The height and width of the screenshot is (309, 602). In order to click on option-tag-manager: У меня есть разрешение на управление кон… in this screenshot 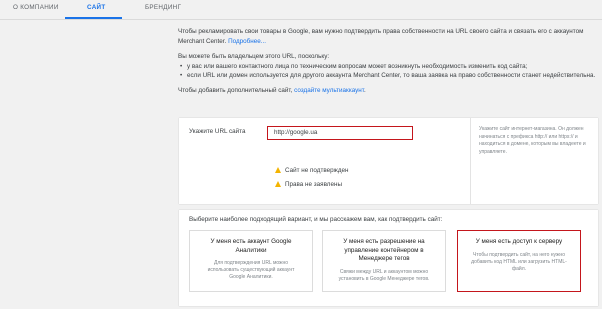, I will do `click(384, 261)`.